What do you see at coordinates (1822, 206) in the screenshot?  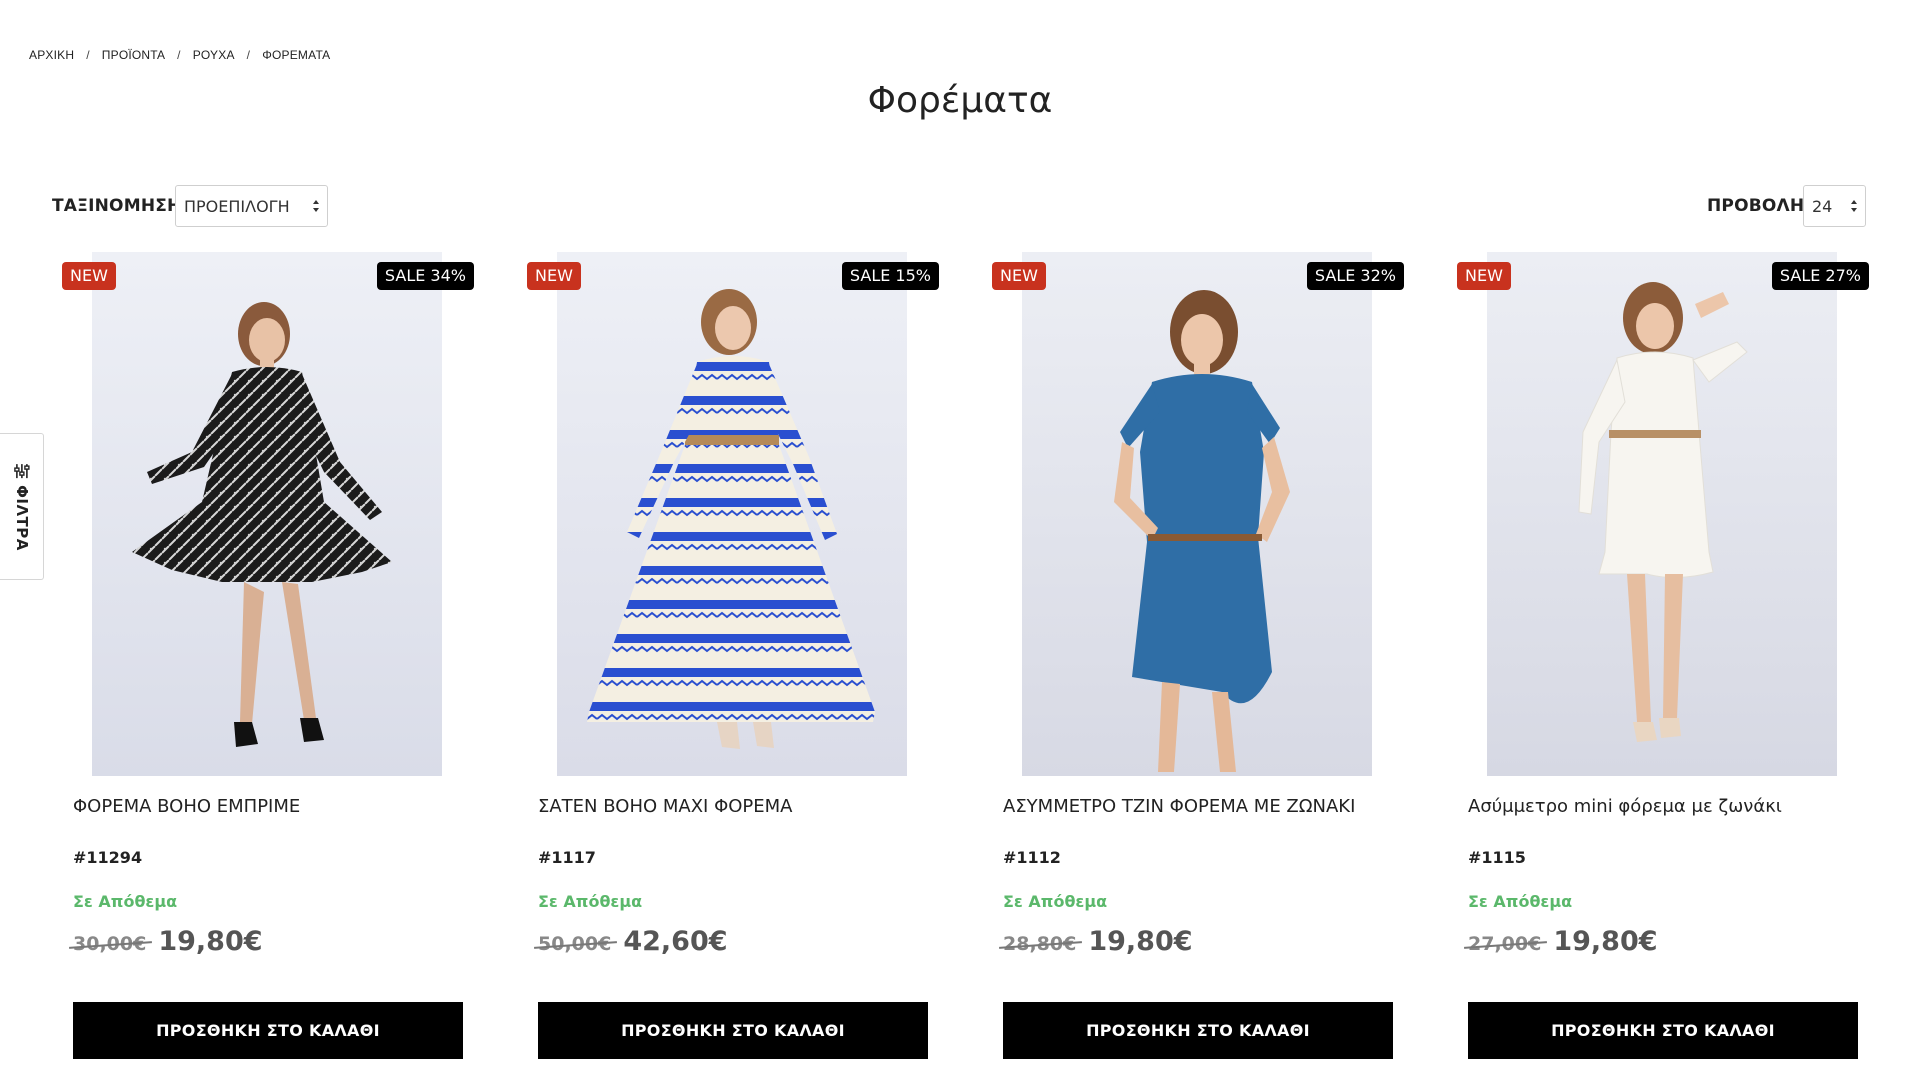 I see `view-select-value: 24` at bounding box center [1822, 206].